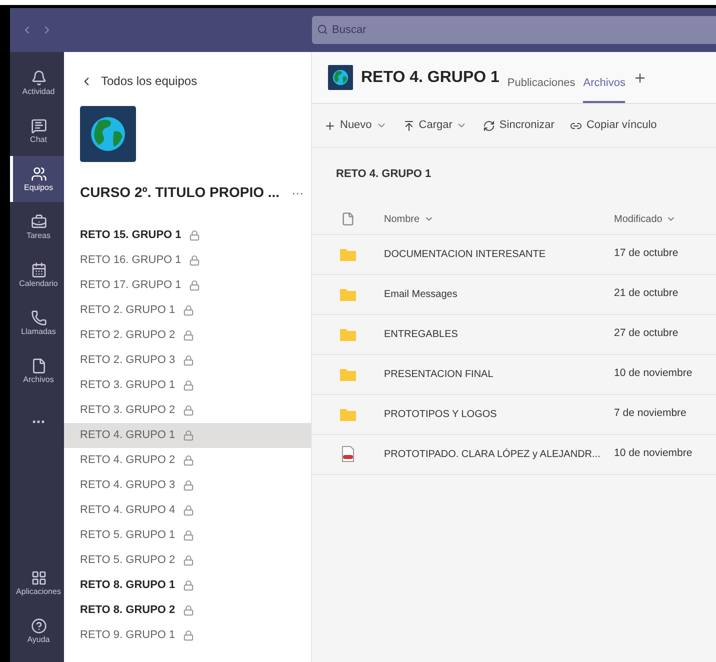  What do you see at coordinates (187, 71) in the screenshot?
I see `back-link: Todos los equipos` at bounding box center [187, 71].